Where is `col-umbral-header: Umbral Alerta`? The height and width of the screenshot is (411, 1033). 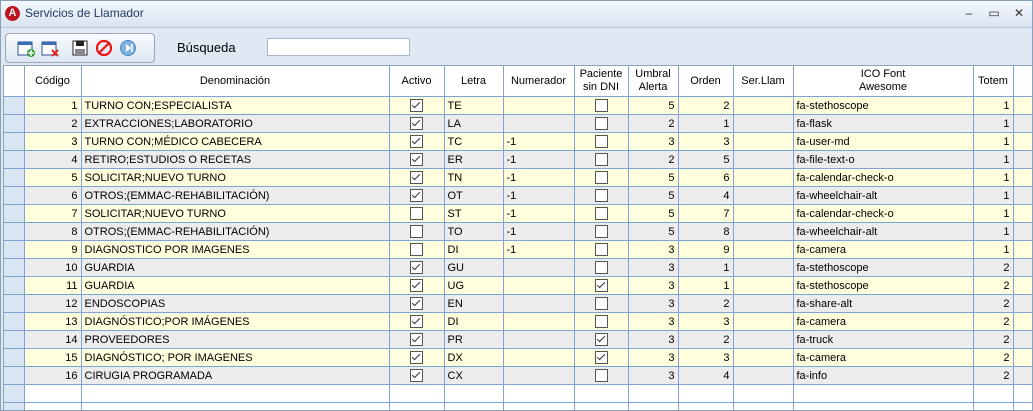
col-umbral-header: Umbral Alerta is located at coordinates (653, 81).